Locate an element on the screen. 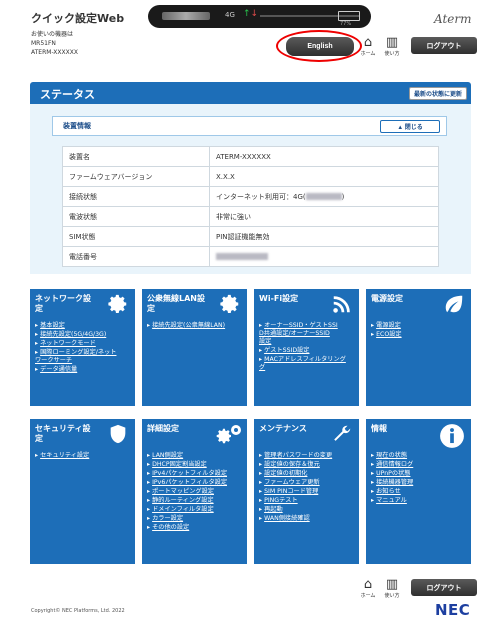 This screenshot has width=500, height=635. footer-home-link: ⌂ ホーム is located at coordinates (368, 588).